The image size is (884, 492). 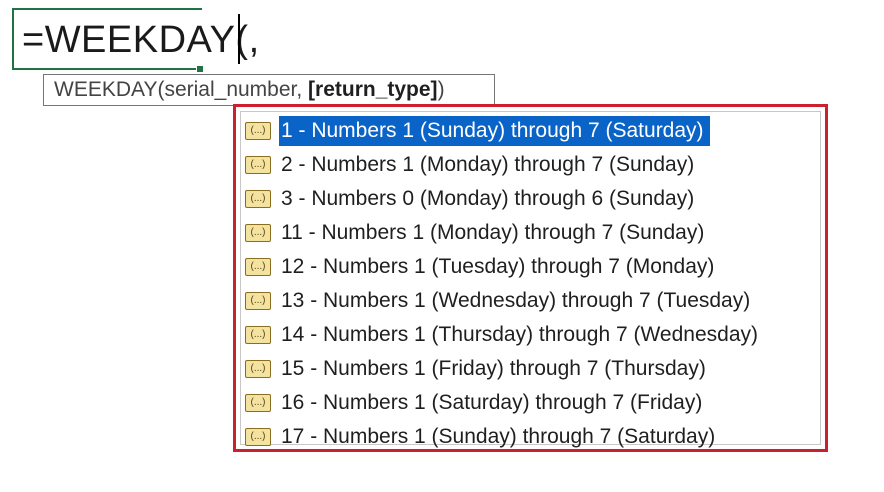 I want to click on fill-handle, so click(x=200, y=69).